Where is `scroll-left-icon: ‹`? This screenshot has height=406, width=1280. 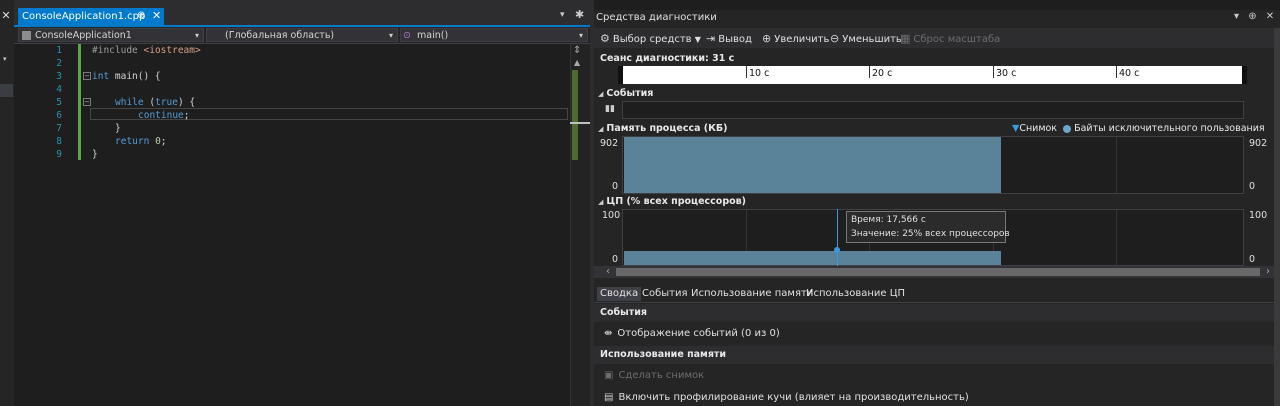 scroll-left-icon: ‹ is located at coordinates (608, 271).